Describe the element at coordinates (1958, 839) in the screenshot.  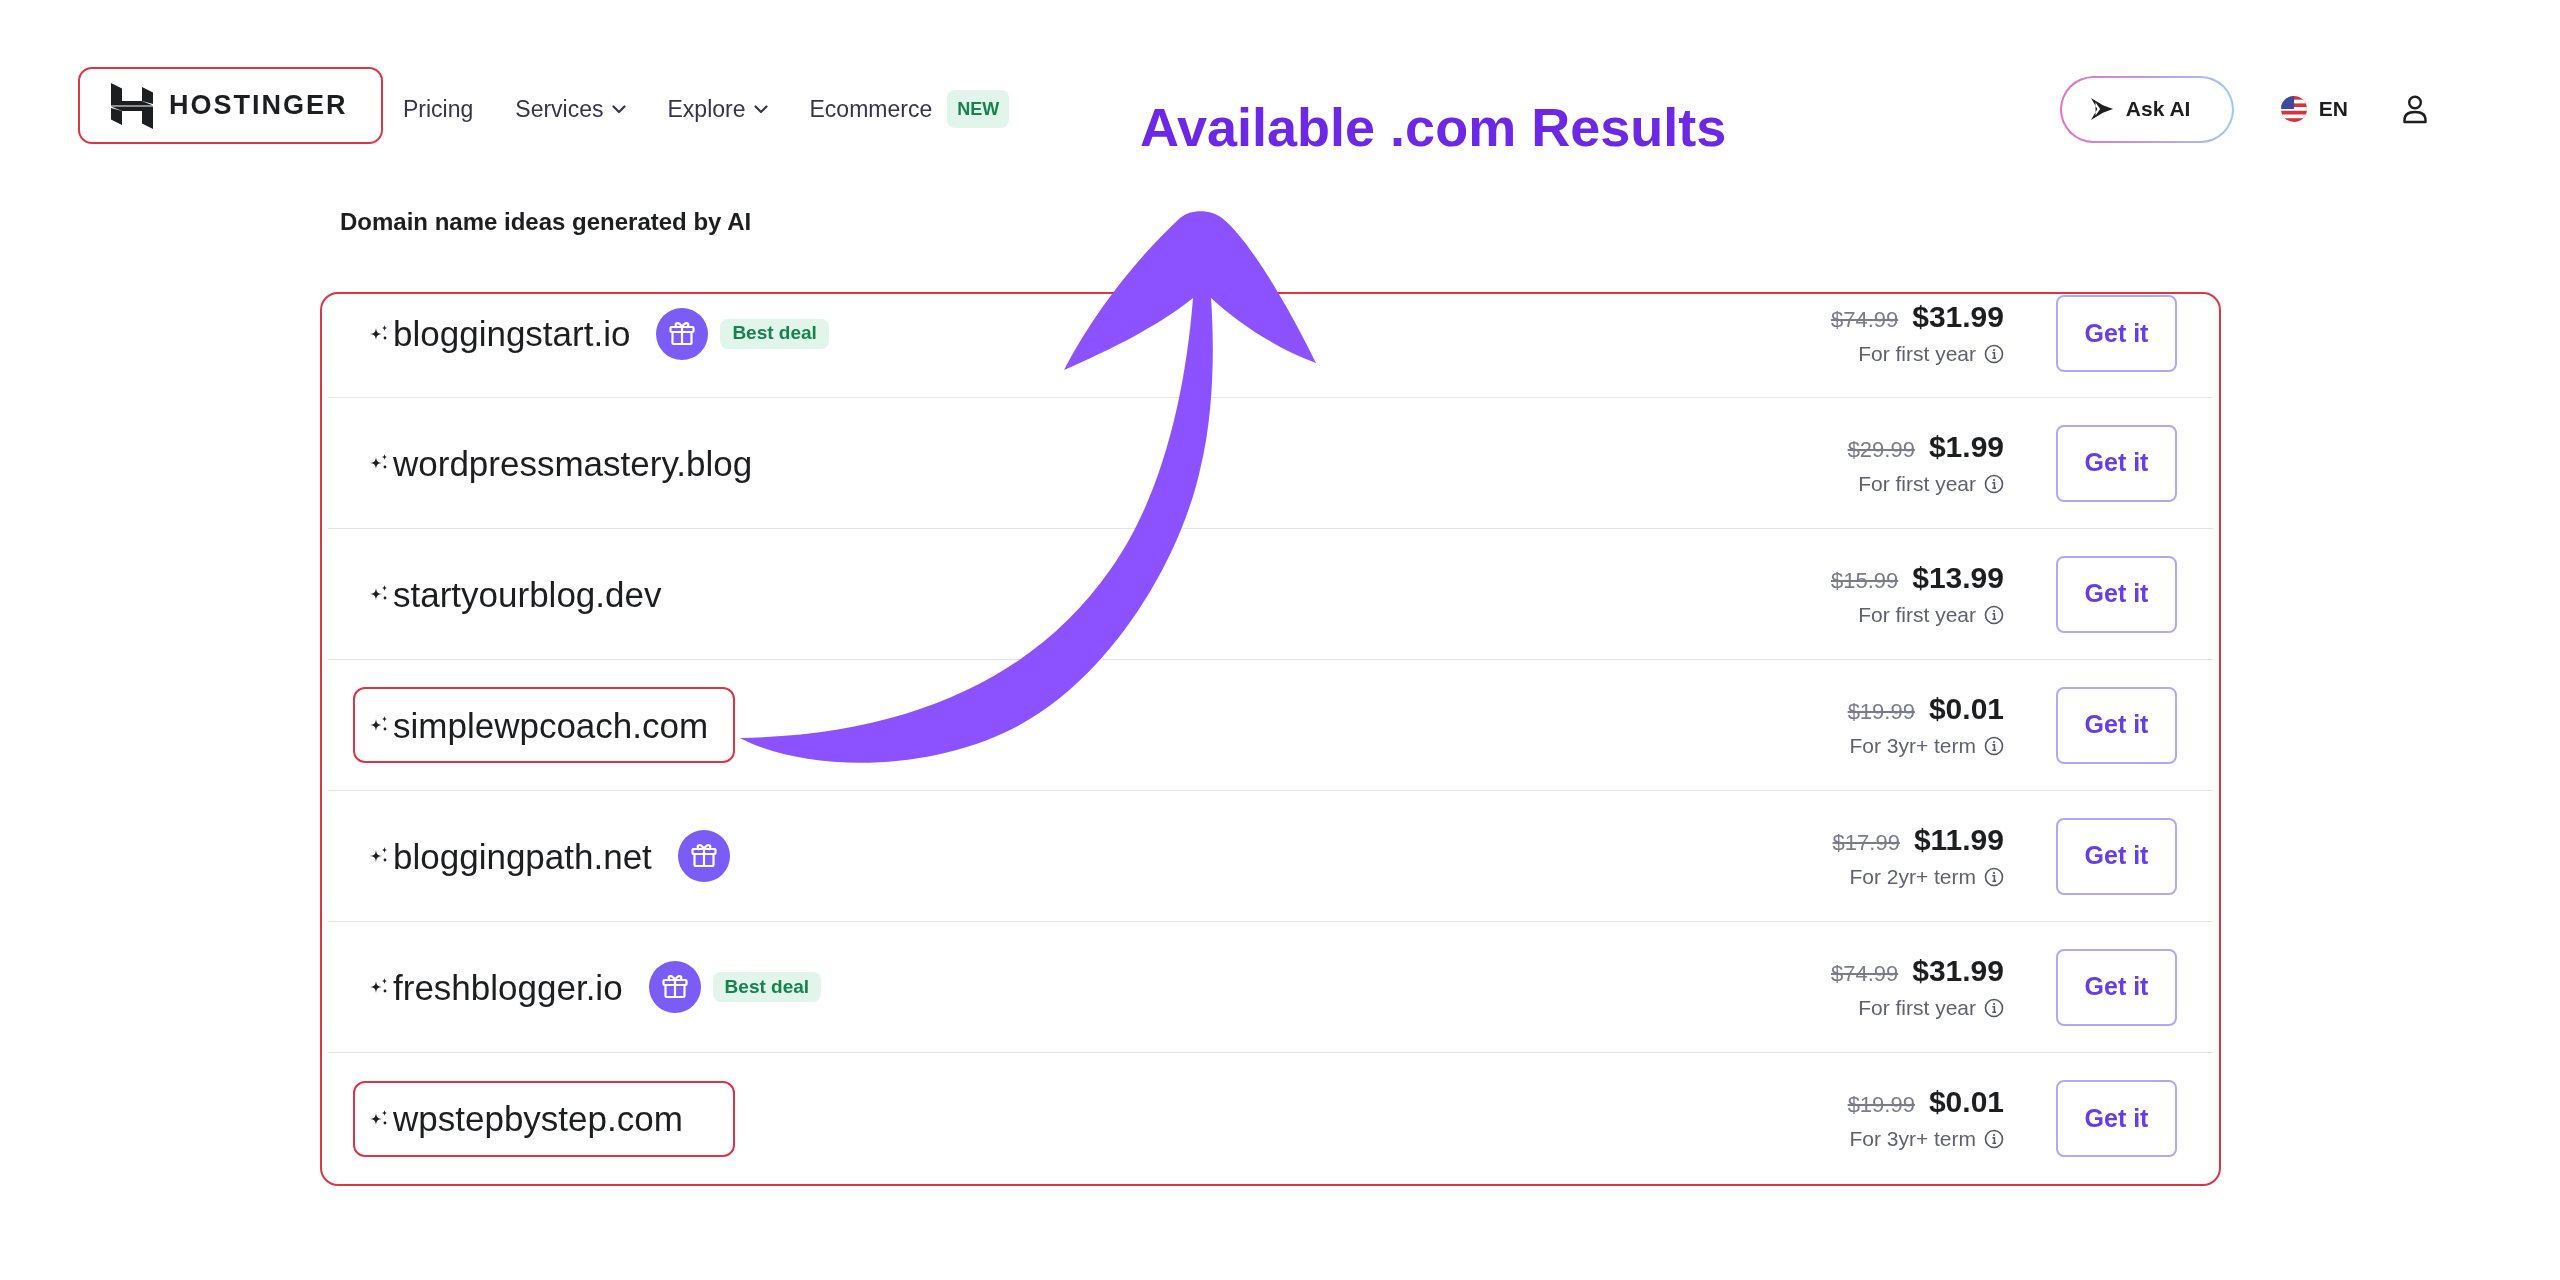
I see `price: $11.99` at that location.